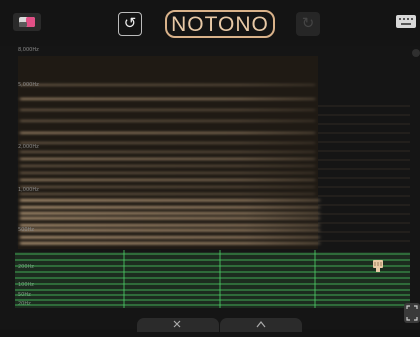  Describe the element at coordinates (28, 85) in the screenshot. I see `frequency-label: 5,000Hz` at that location.